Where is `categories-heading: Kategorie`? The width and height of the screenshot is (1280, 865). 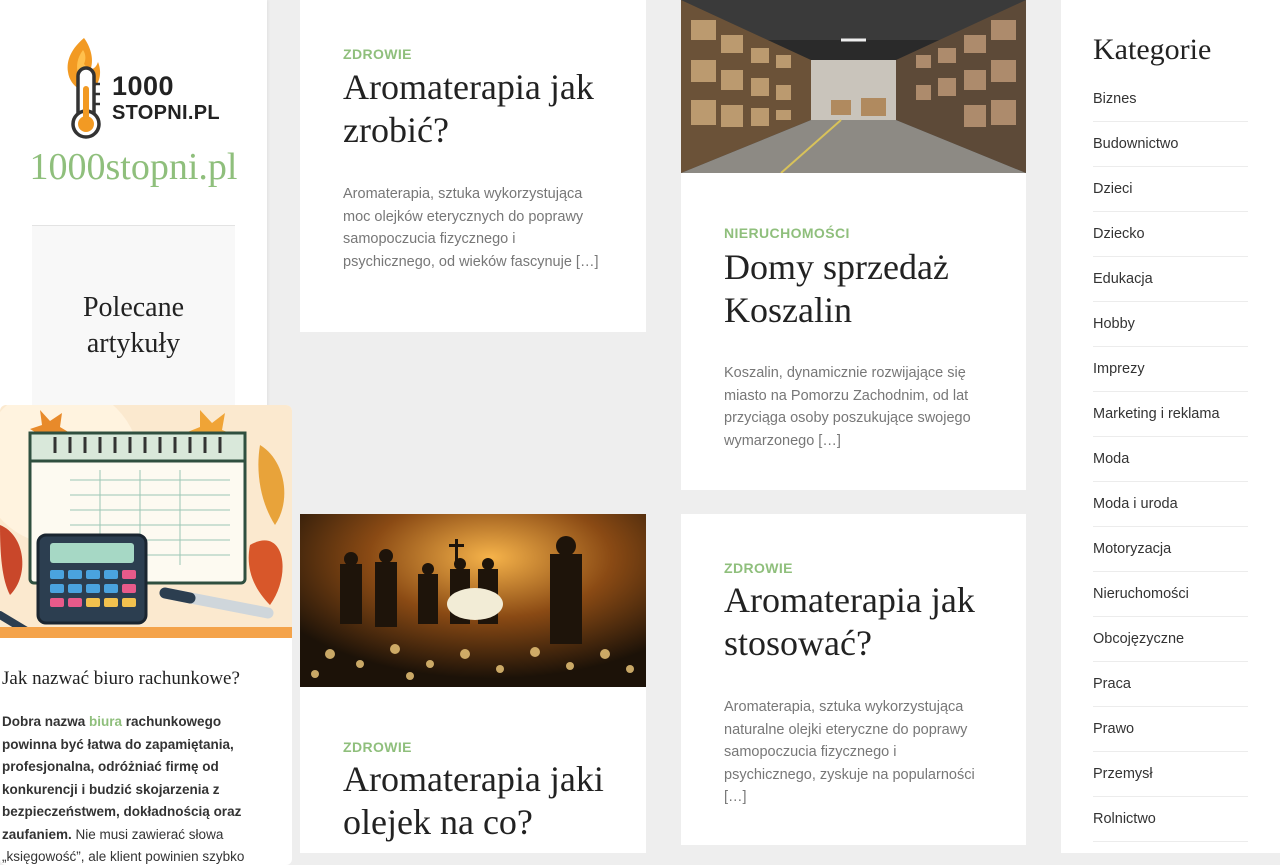 categories-heading: Kategorie is located at coordinates (1152, 49).